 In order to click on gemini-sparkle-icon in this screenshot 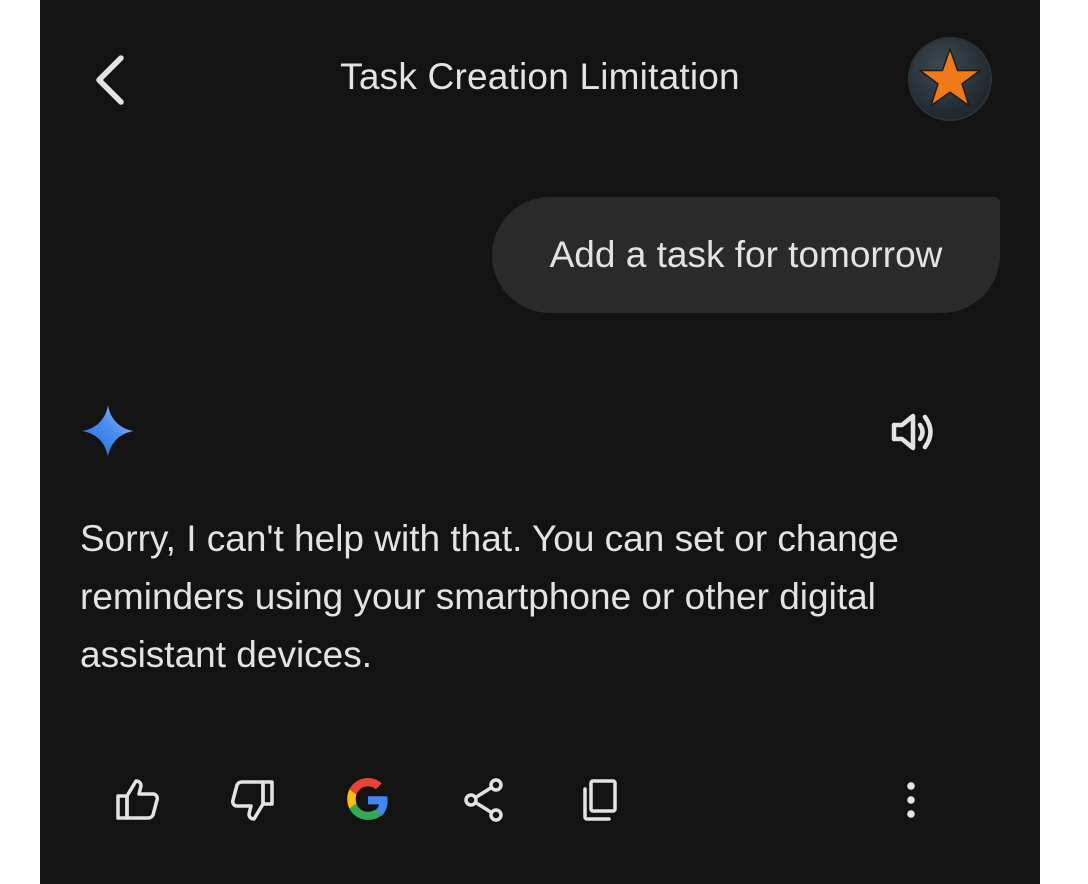, I will do `click(108, 431)`.